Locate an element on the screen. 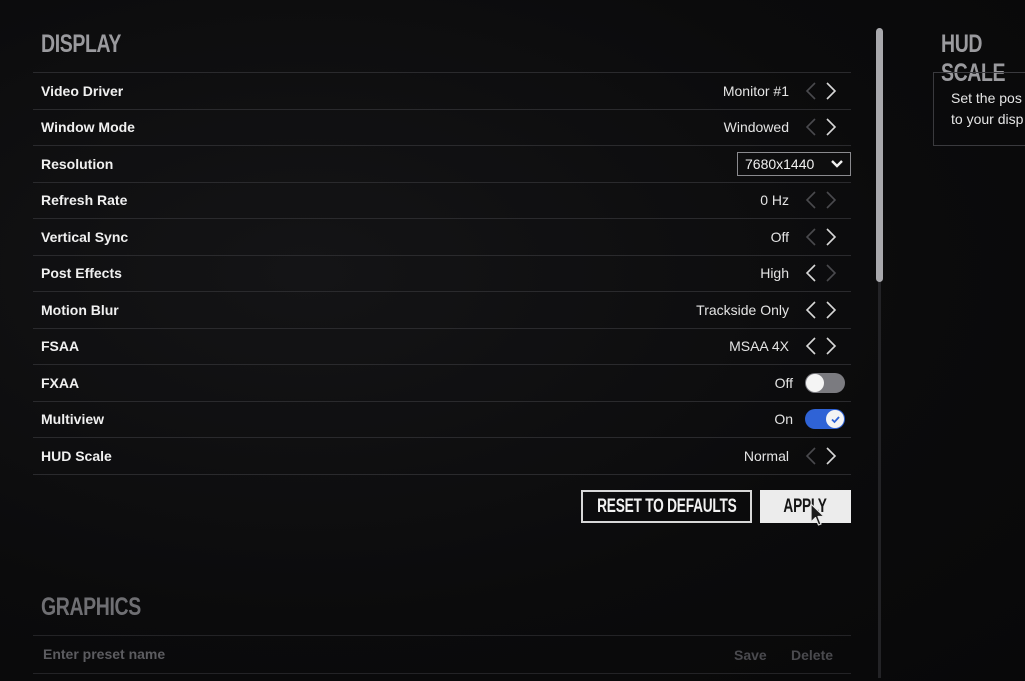 The width and height of the screenshot is (1025, 681). setting-row-post-effects: Post Effects High is located at coordinates (442, 274).